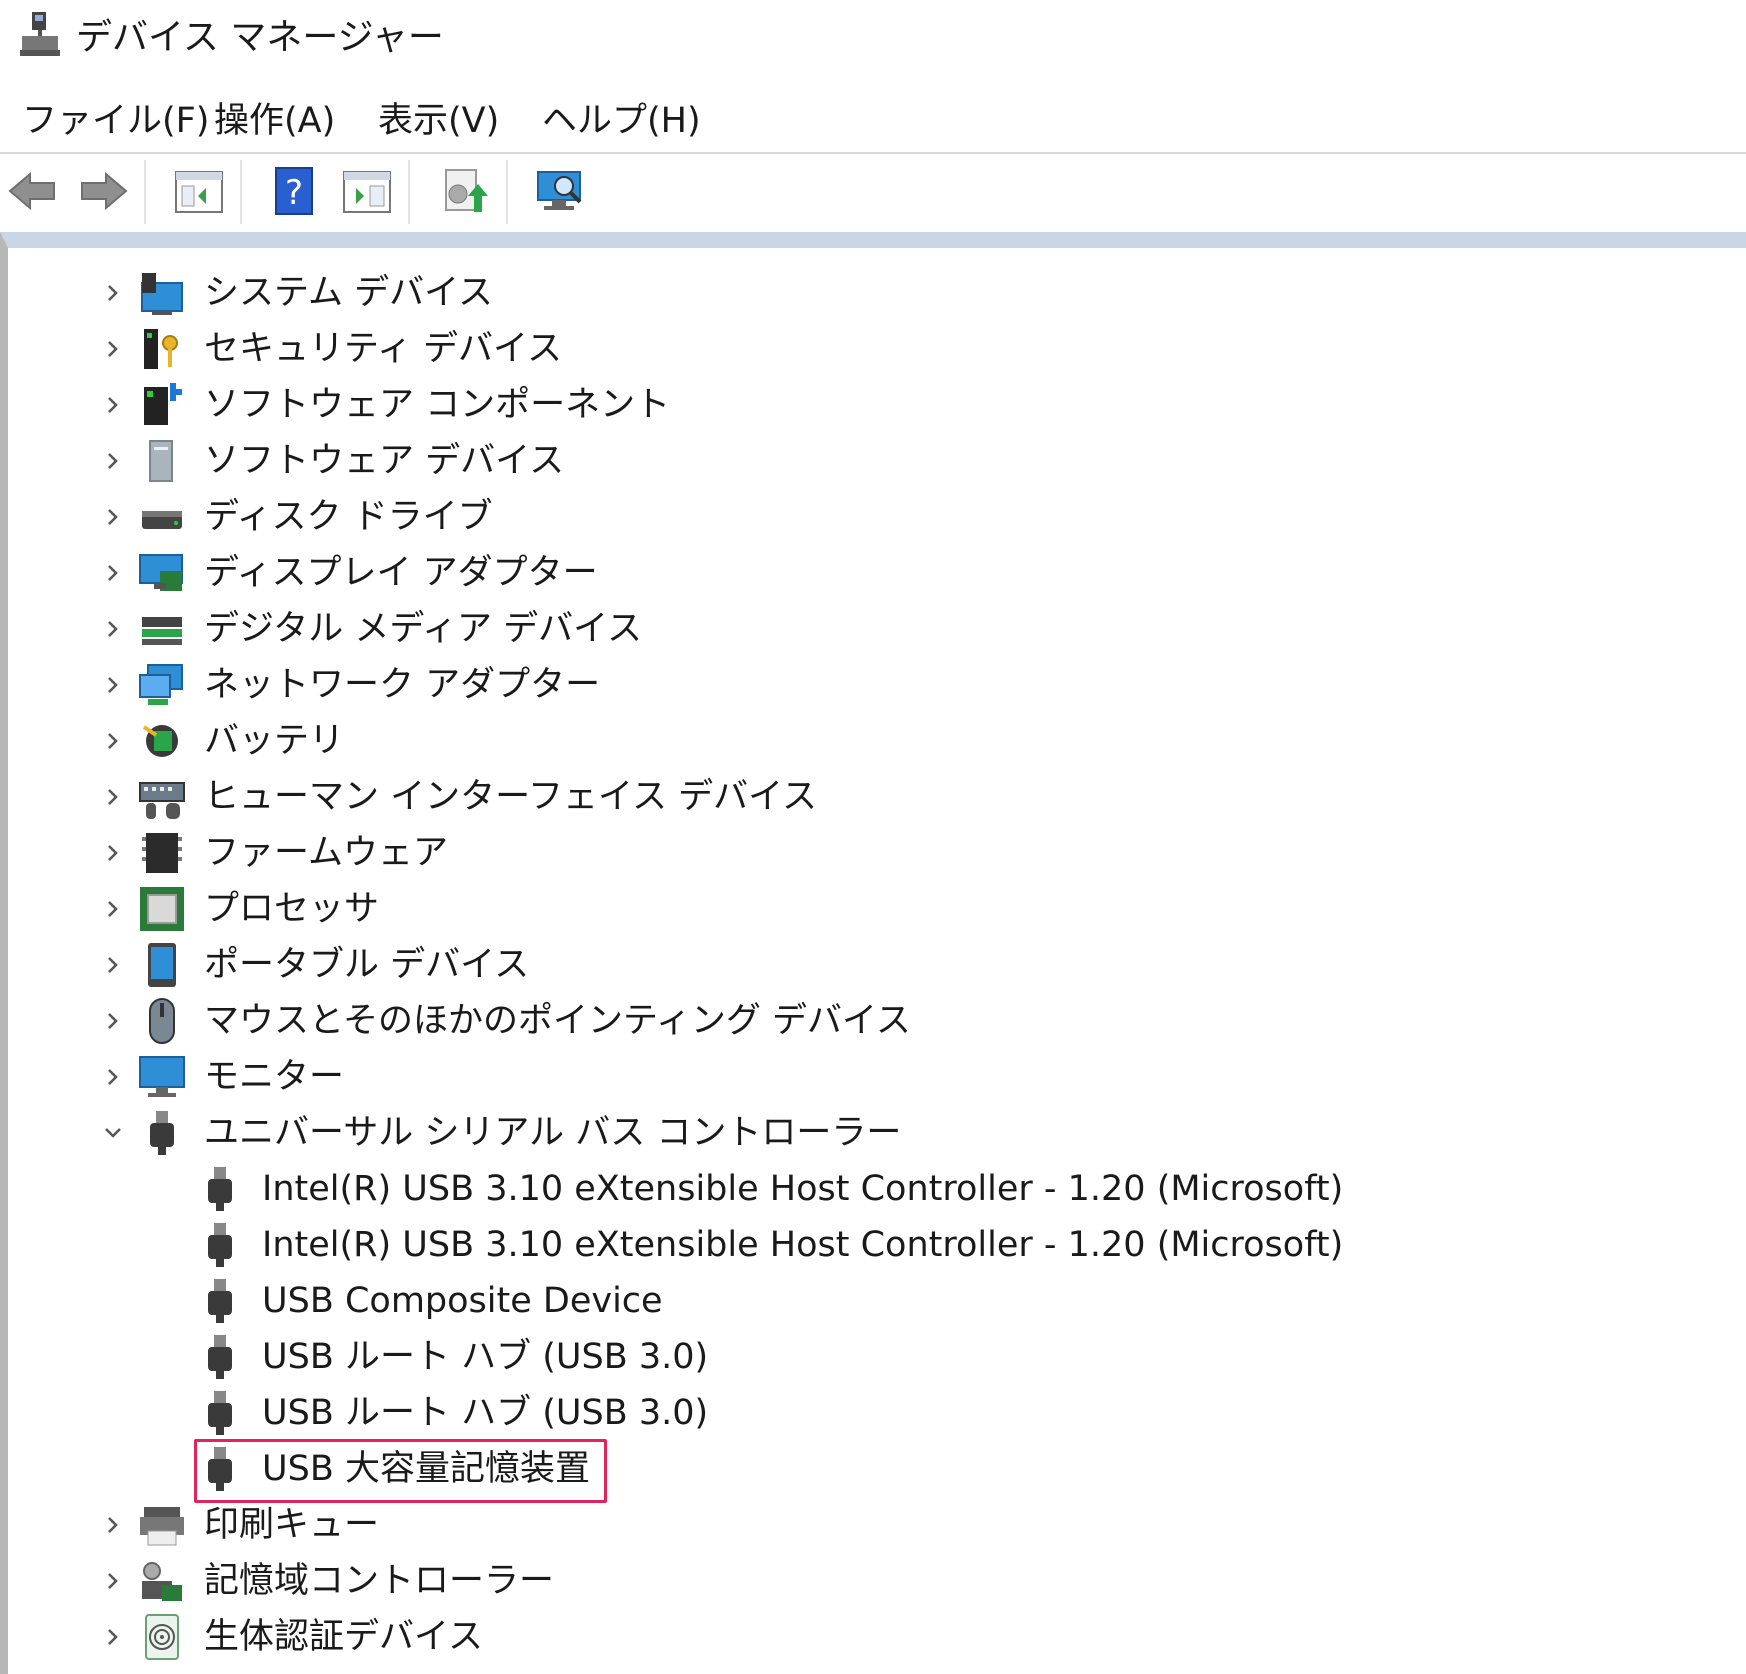 This screenshot has width=1746, height=1674. Describe the element at coordinates (162, 909) in the screenshot. I see `processor-icon` at that location.